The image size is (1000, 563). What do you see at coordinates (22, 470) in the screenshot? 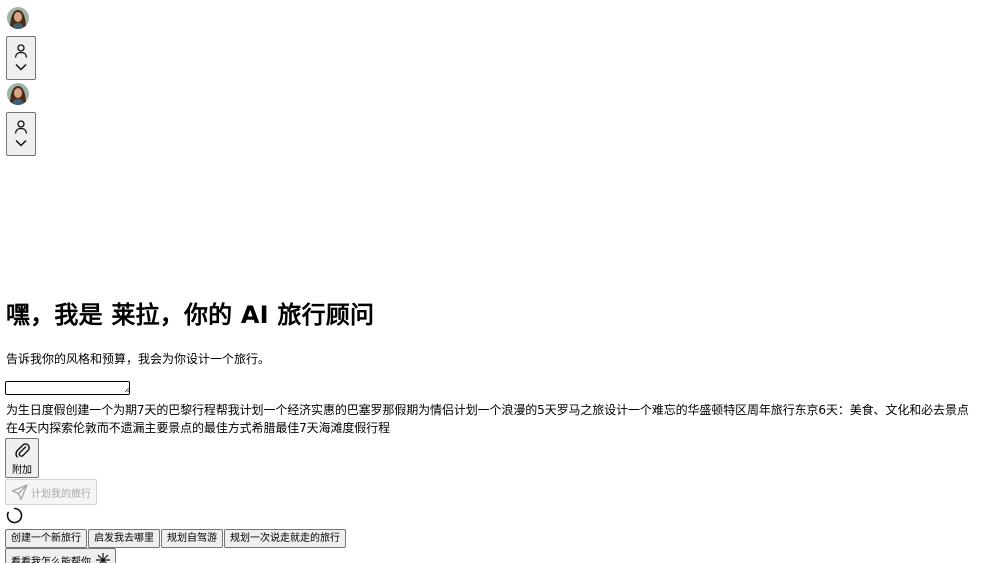
I see `attach-button-label: 附加` at bounding box center [22, 470].